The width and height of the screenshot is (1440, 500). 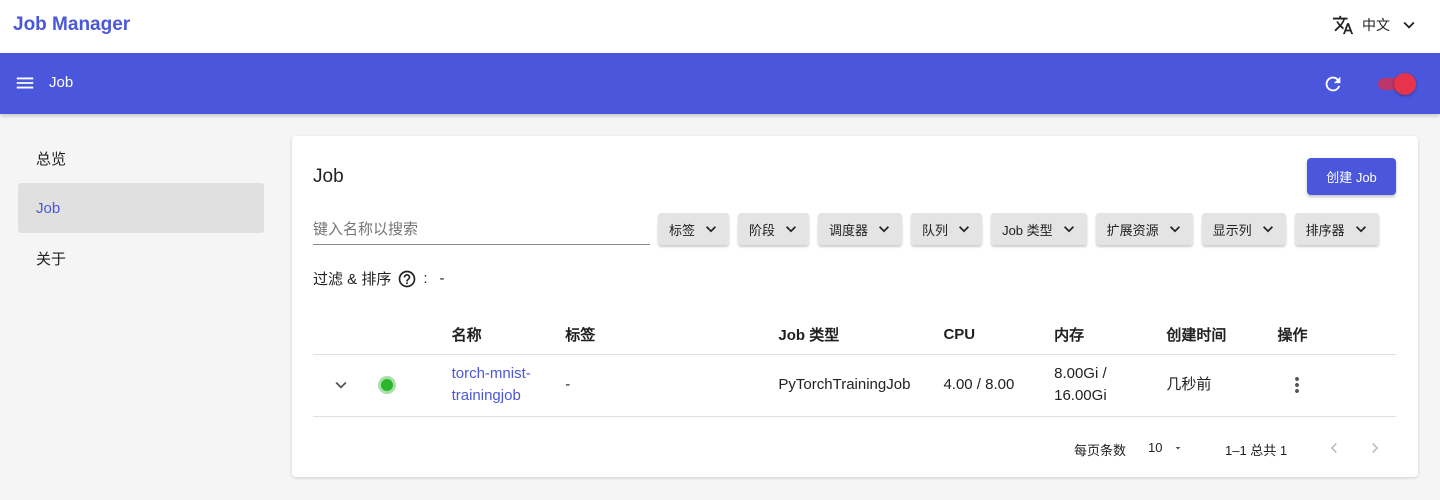 I want to click on created-cell: 几秒前, so click(x=1222, y=385).